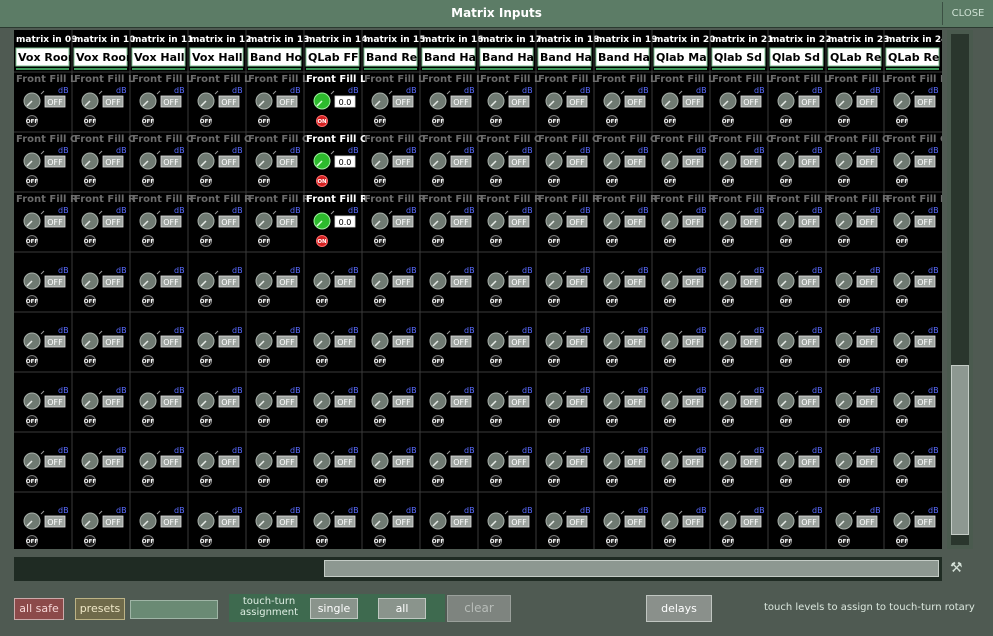 The image size is (993, 636). Describe the element at coordinates (960, 450) in the screenshot. I see `vertical-scroll-thumb` at that location.